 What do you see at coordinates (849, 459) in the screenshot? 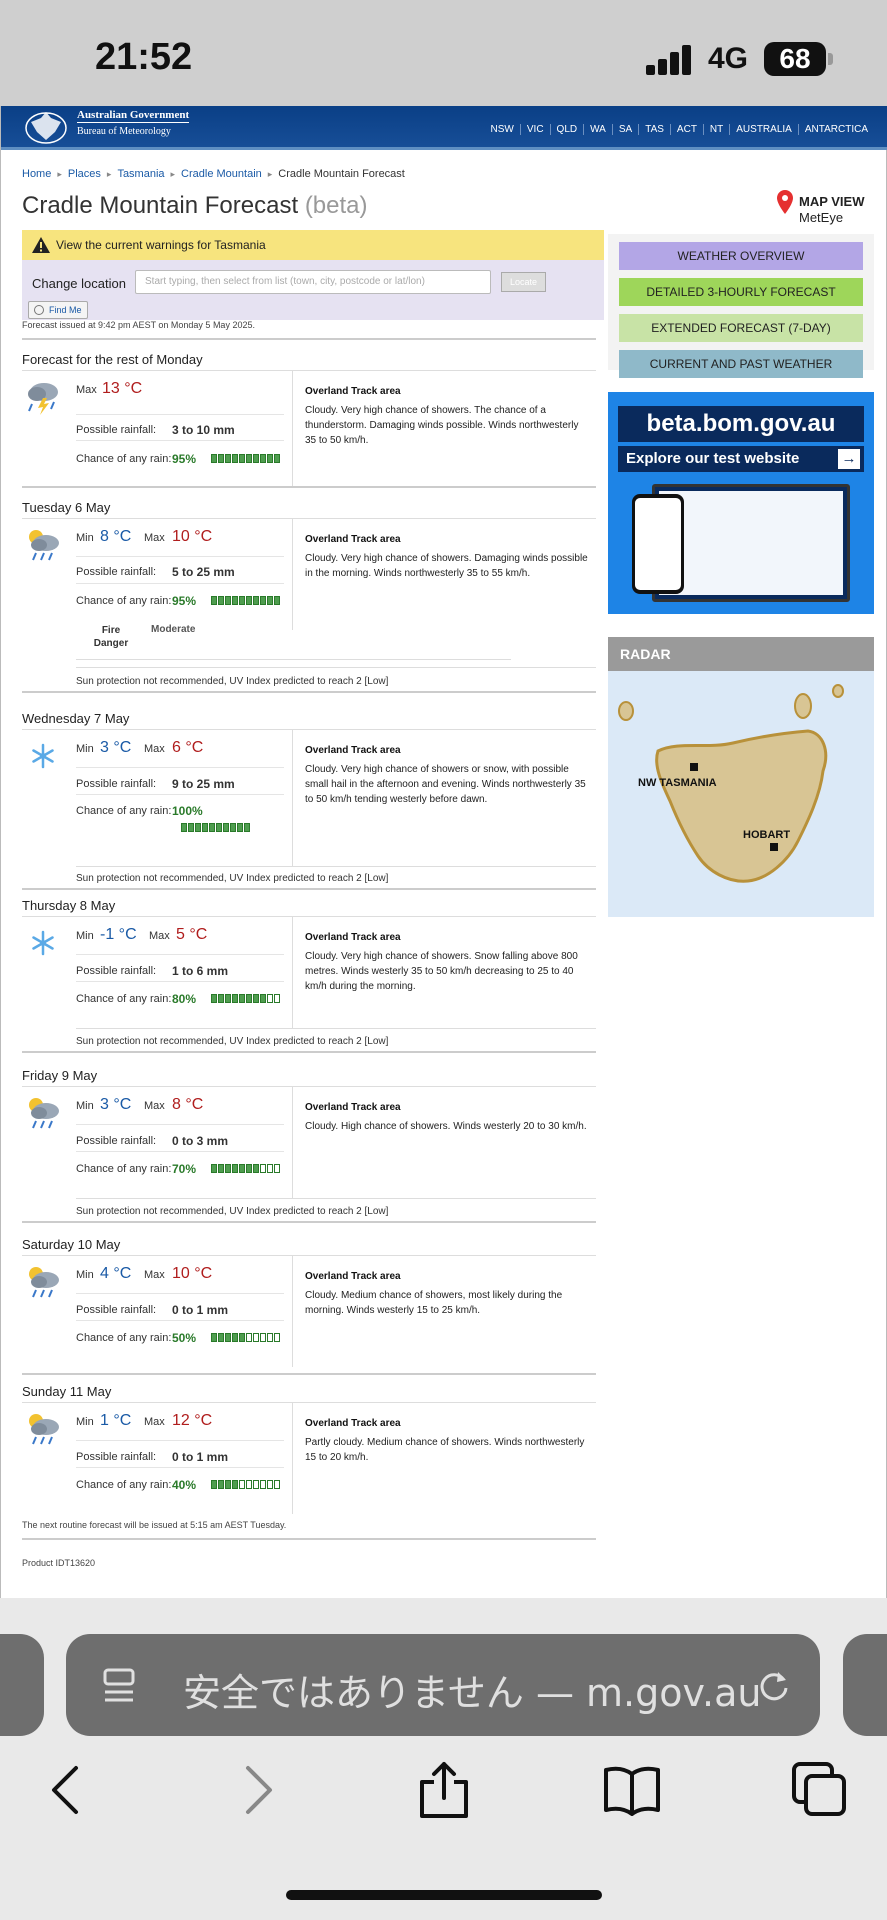
I see `arrow-right-icon: →` at bounding box center [849, 459].